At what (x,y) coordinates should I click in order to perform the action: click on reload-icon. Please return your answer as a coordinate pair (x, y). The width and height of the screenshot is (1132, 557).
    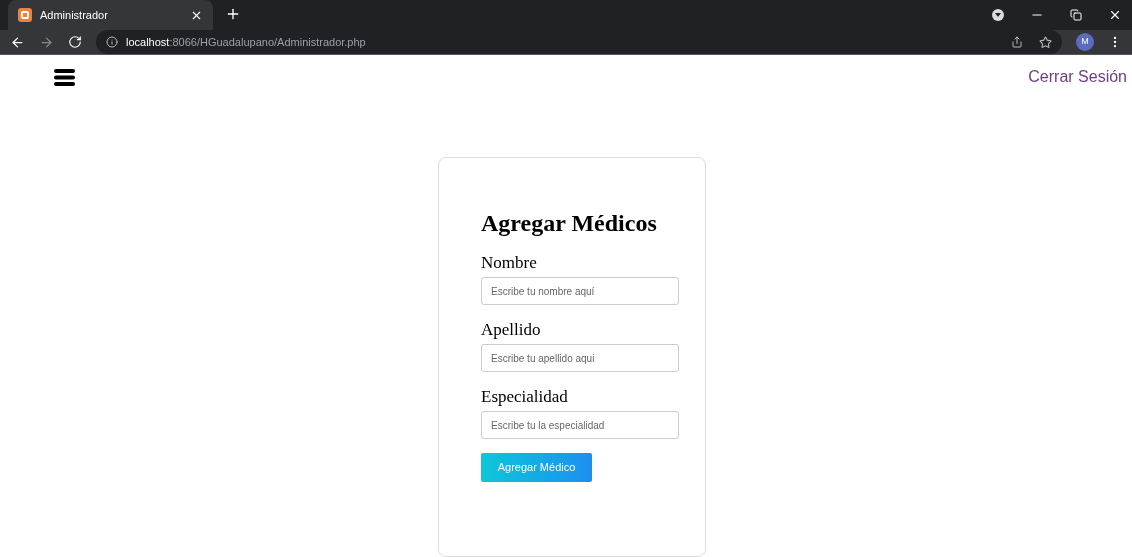
    Looking at the image, I should click on (75, 42).